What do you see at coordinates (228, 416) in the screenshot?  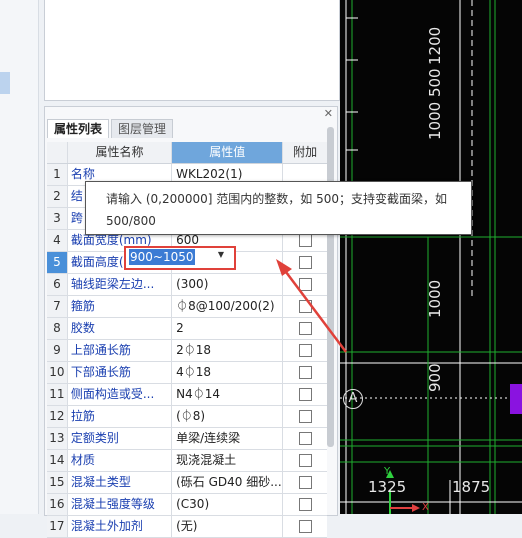 I see `property-value: (⏀8)` at bounding box center [228, 416].